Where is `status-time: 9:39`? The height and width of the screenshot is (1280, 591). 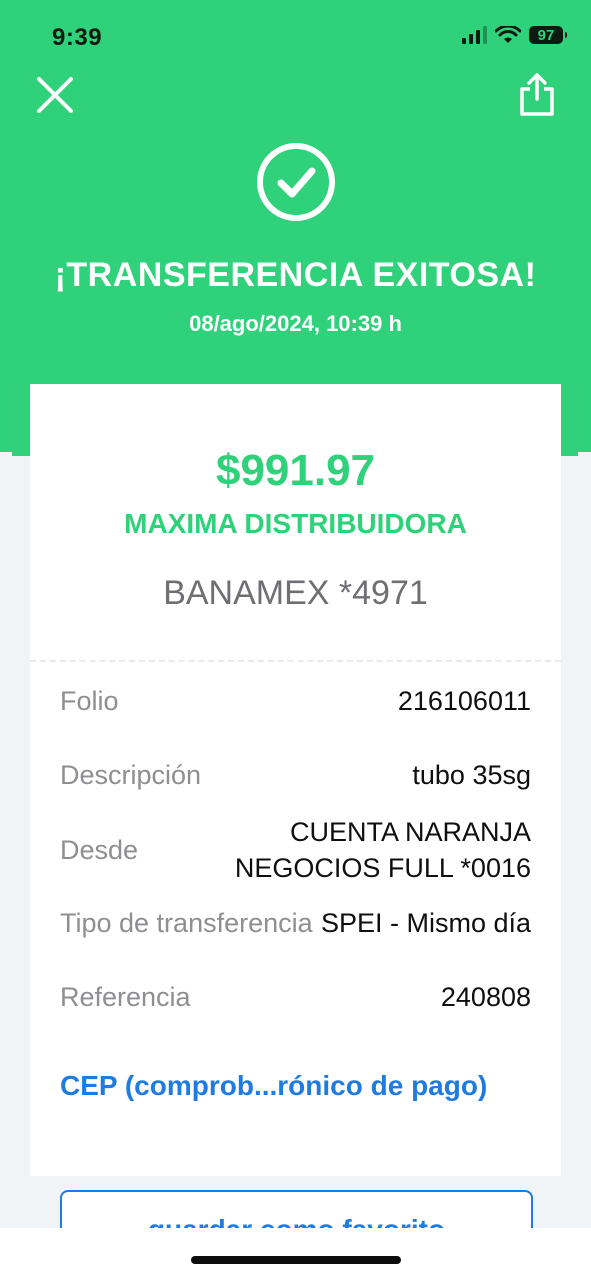 status-time: 9:39 is located at coordinates (77, 37).